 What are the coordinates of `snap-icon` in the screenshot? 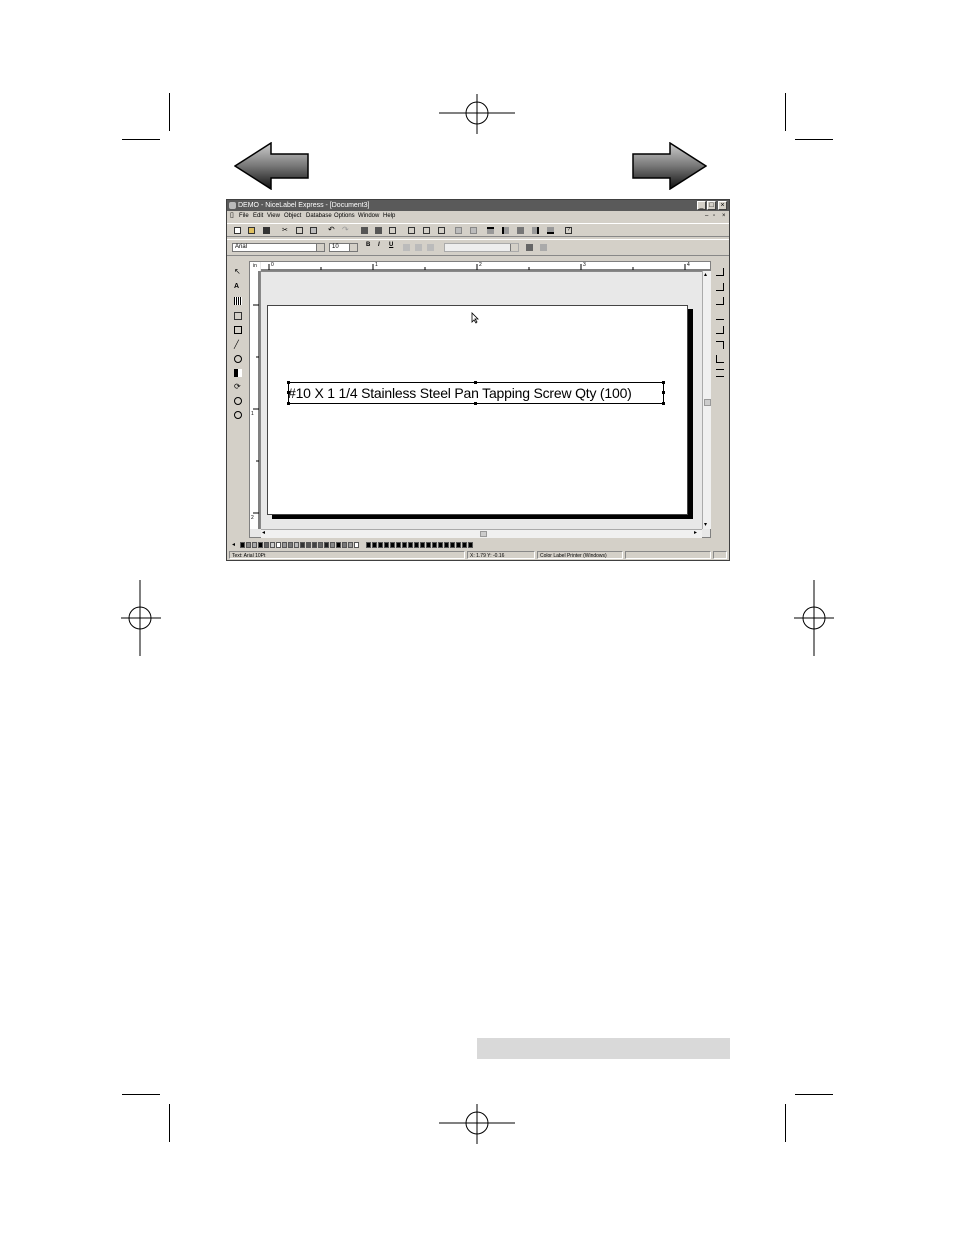 It's located at (473, 230).